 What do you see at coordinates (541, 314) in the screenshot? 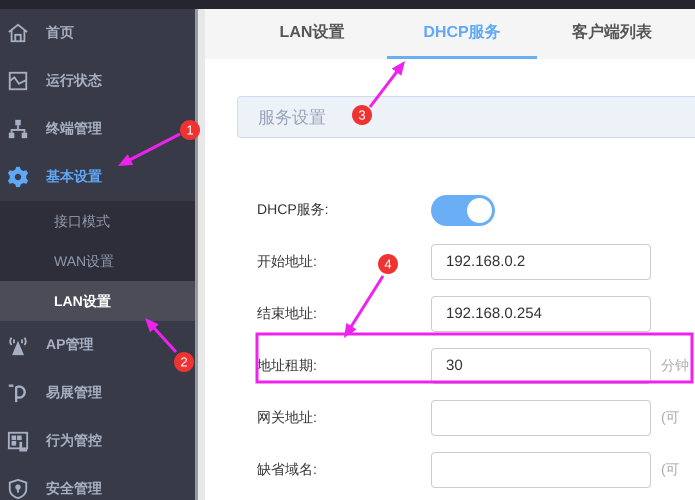
I see `input-field: 192.168.0.254` at bounding box center [541, 314].